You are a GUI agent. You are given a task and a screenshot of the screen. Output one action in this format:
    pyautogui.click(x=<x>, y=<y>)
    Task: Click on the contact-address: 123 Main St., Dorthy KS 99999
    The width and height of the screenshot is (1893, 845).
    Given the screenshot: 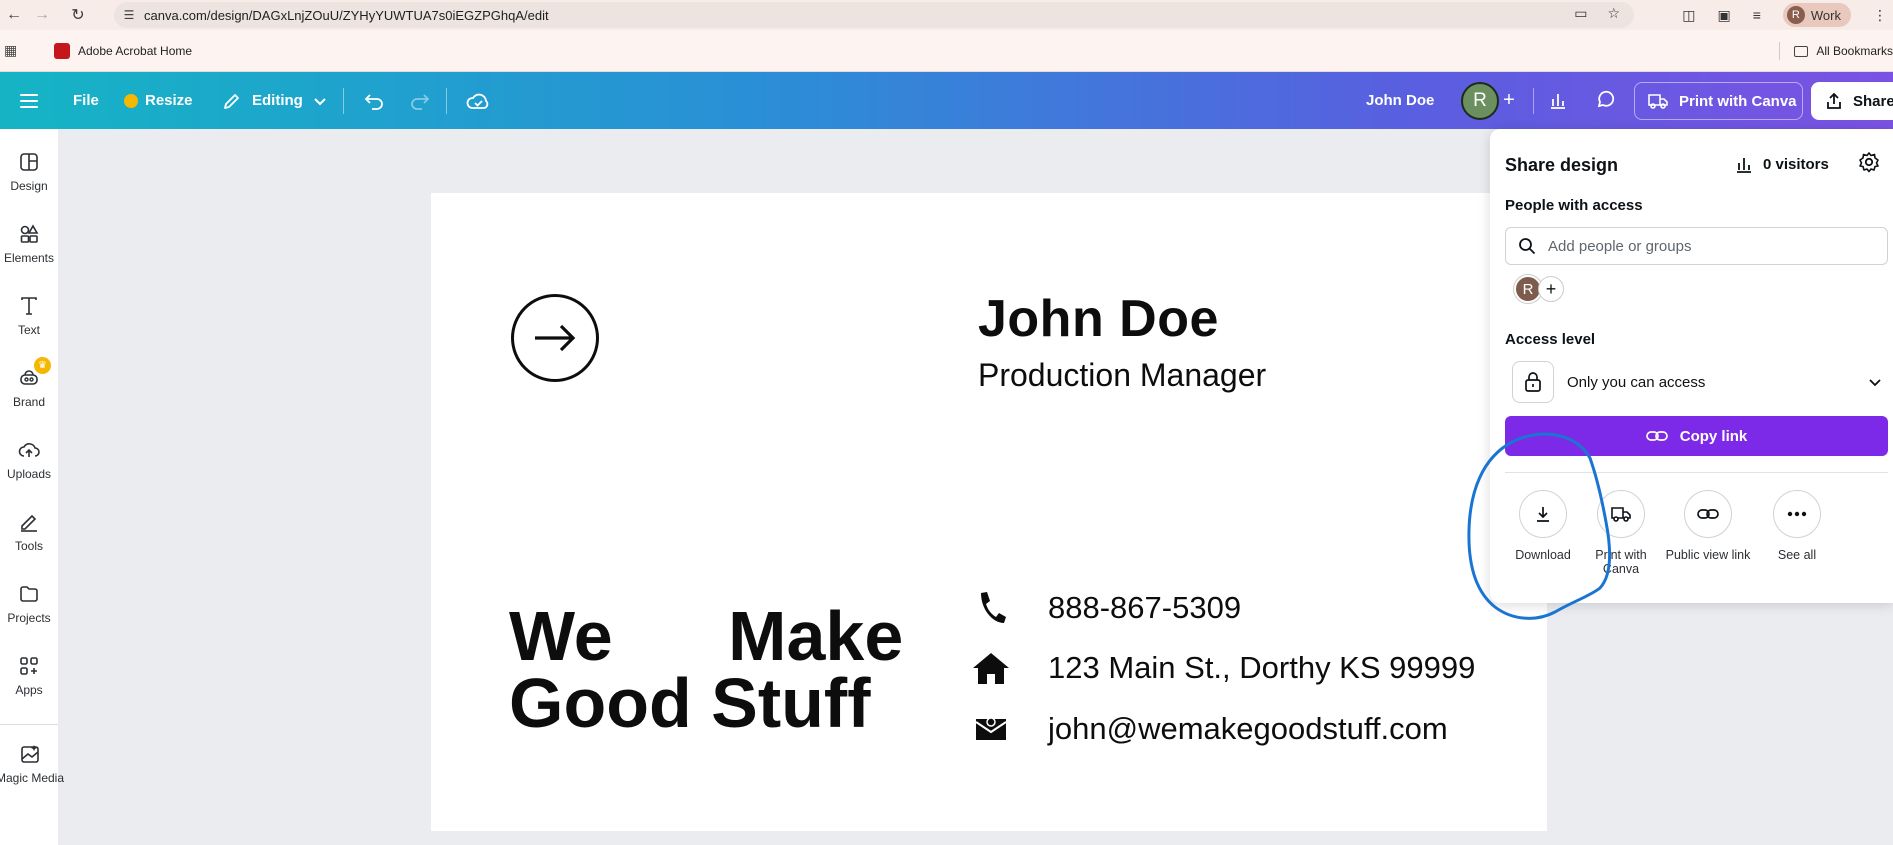 What is the action you would take?
    pyautogui.click(x=1223, y=668)
    